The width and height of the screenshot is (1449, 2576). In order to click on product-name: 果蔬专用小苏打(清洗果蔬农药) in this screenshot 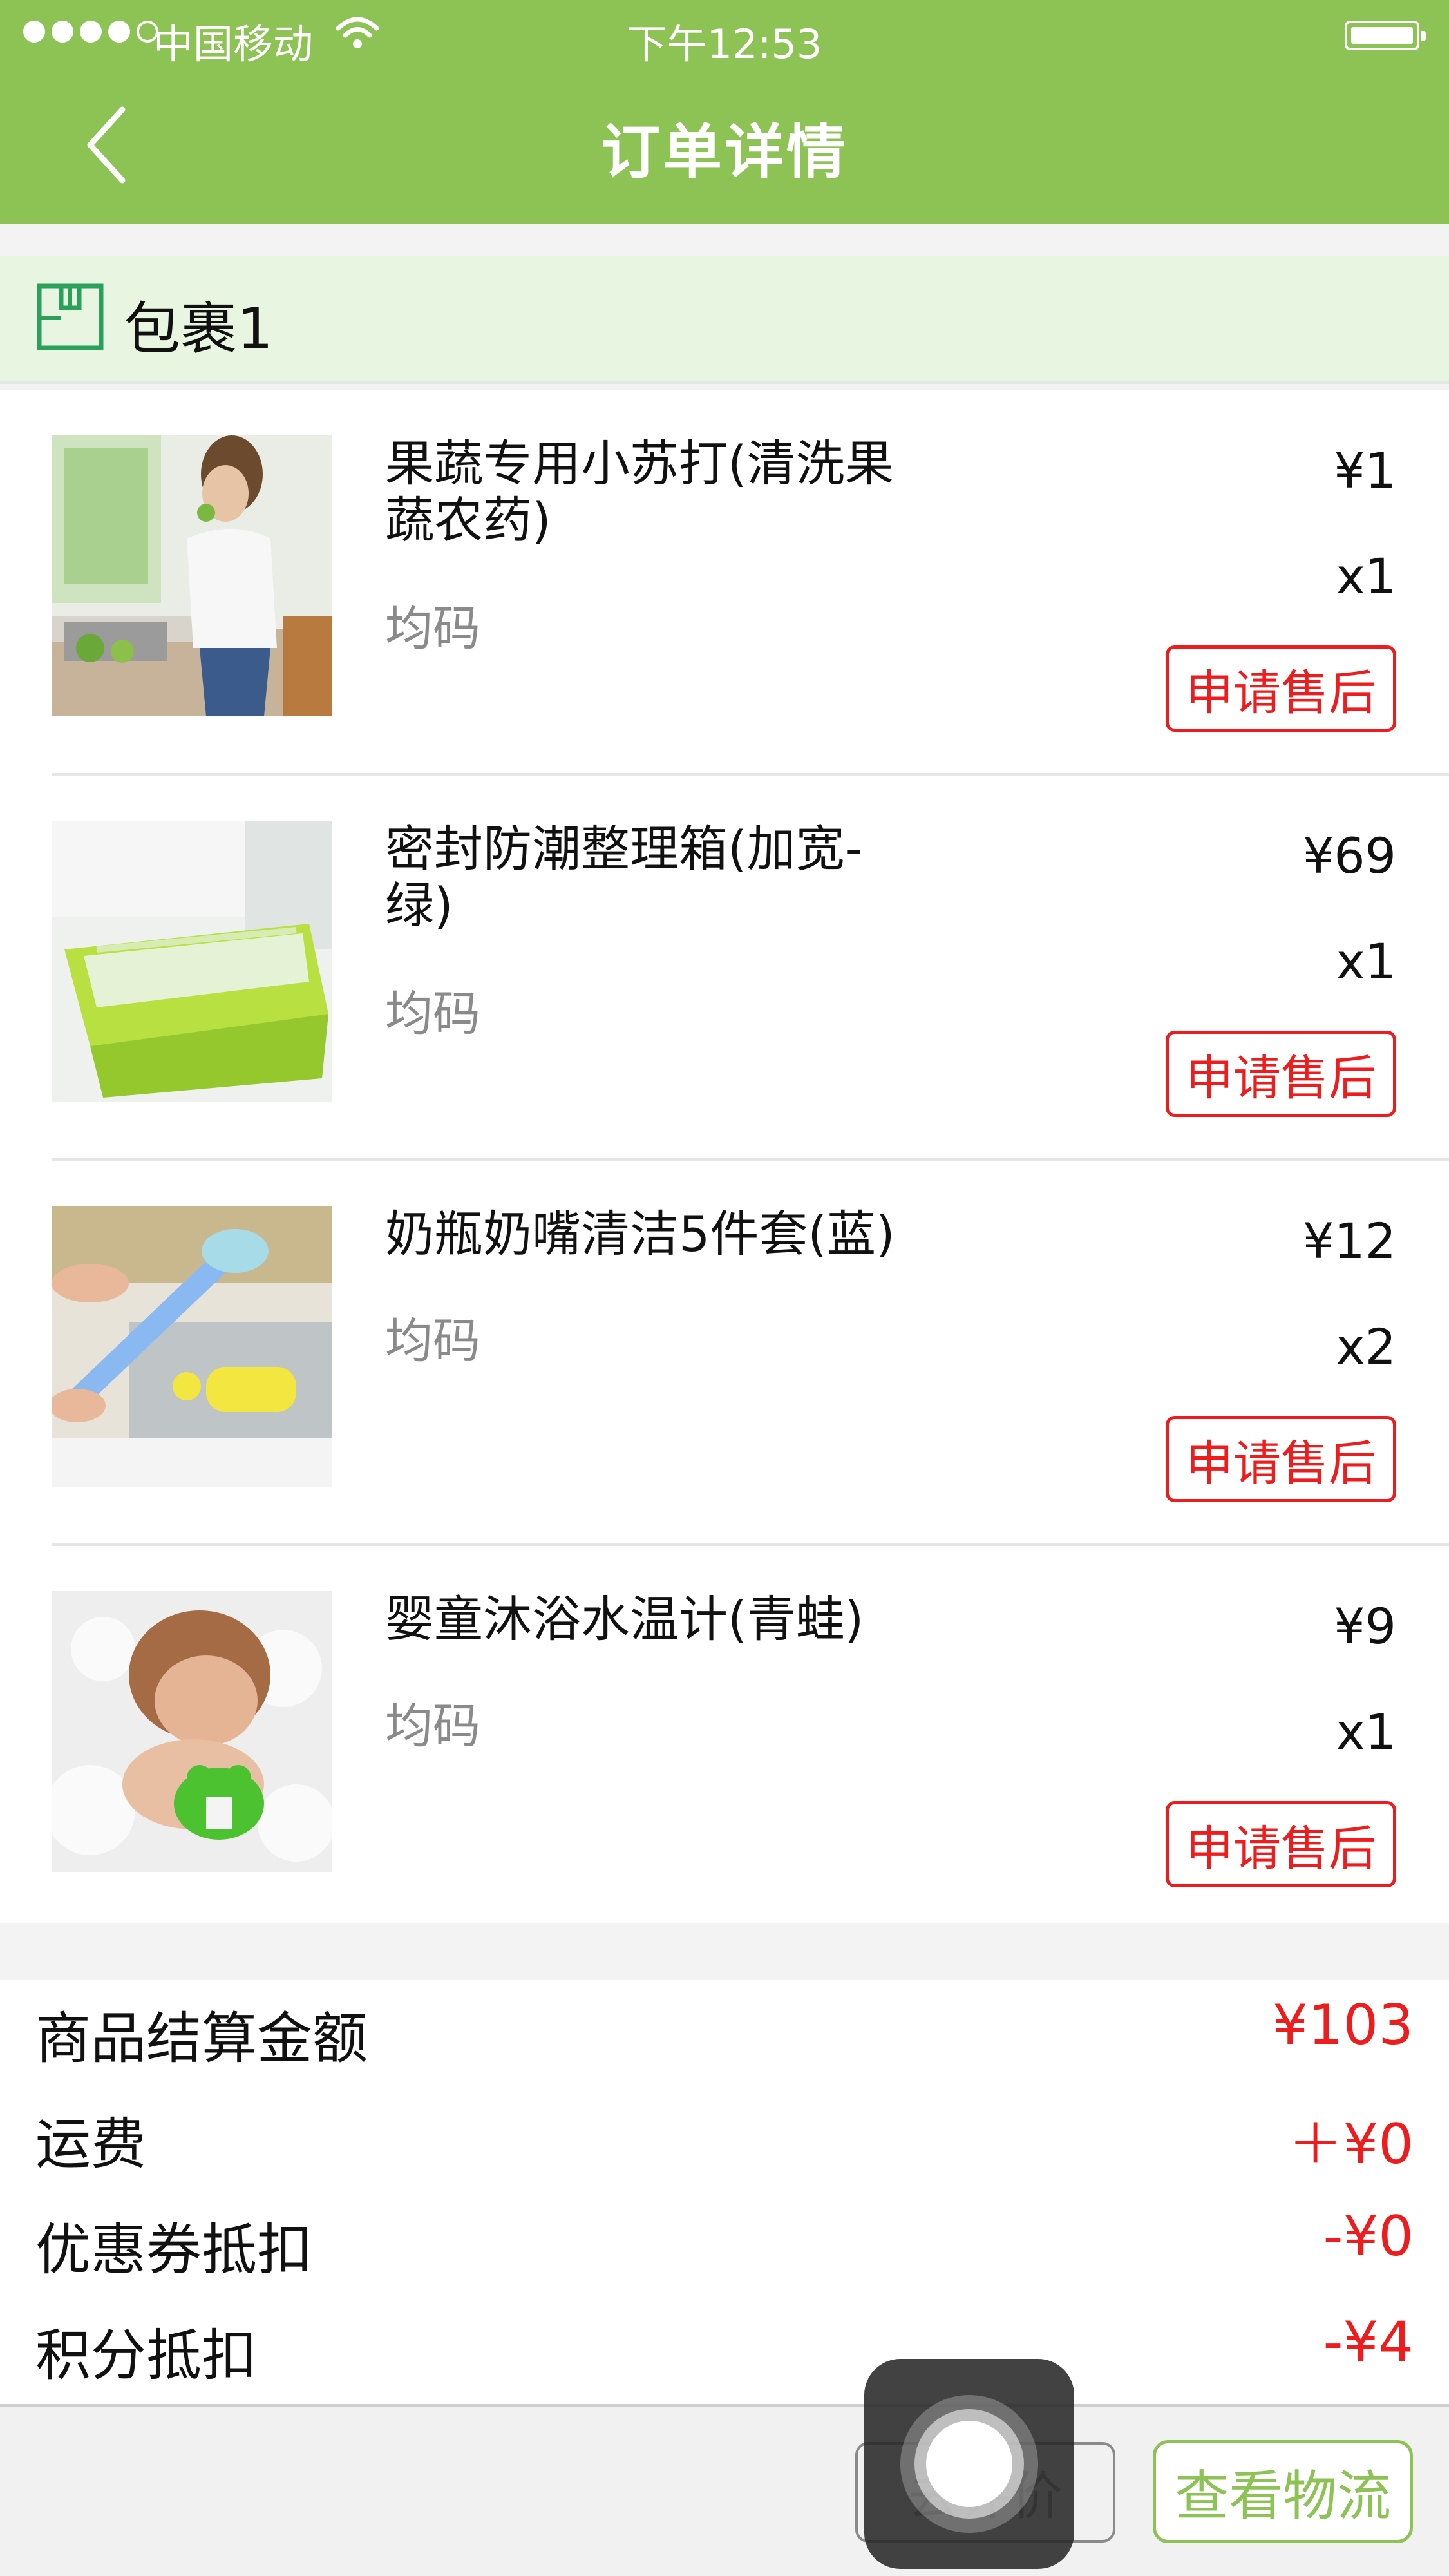, I will do `click(649, 492)`.